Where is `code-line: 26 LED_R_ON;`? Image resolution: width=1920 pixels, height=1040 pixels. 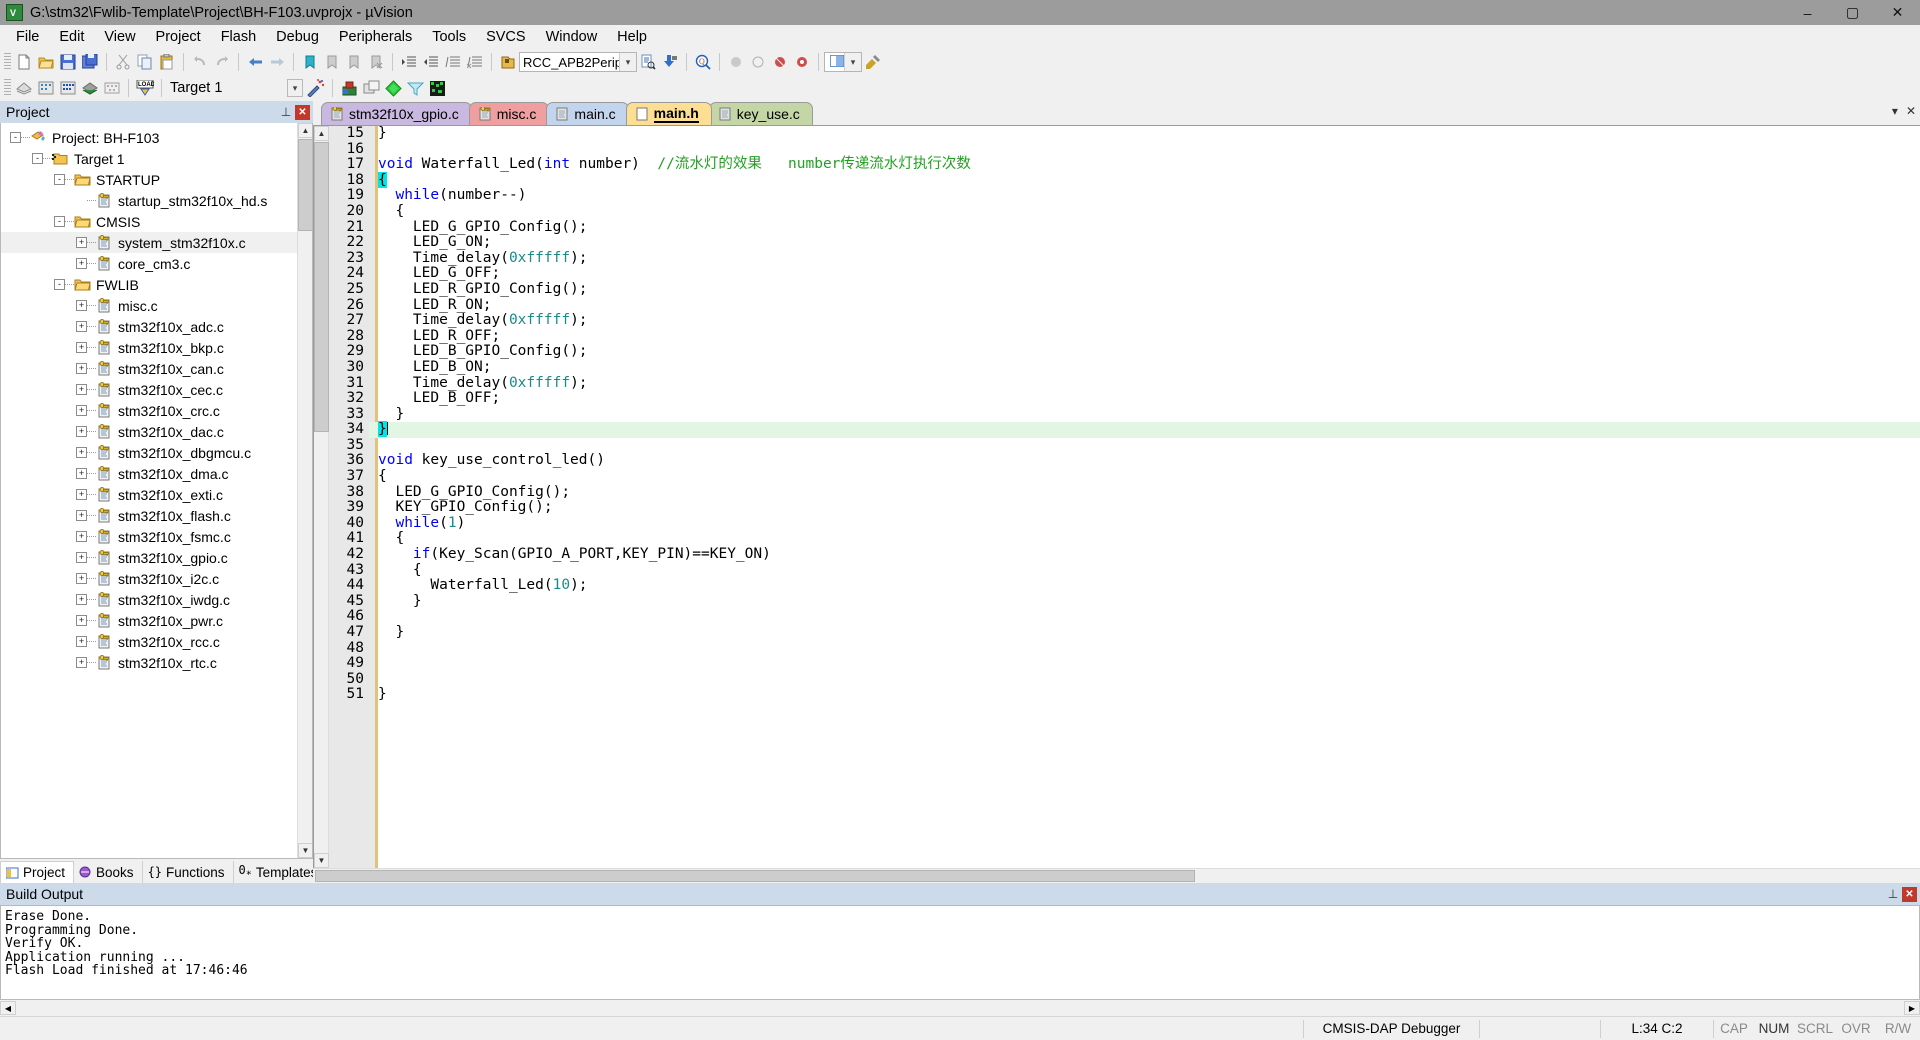
code-line: 26 LED_R_ON; is located at coordinates (1124, 305).